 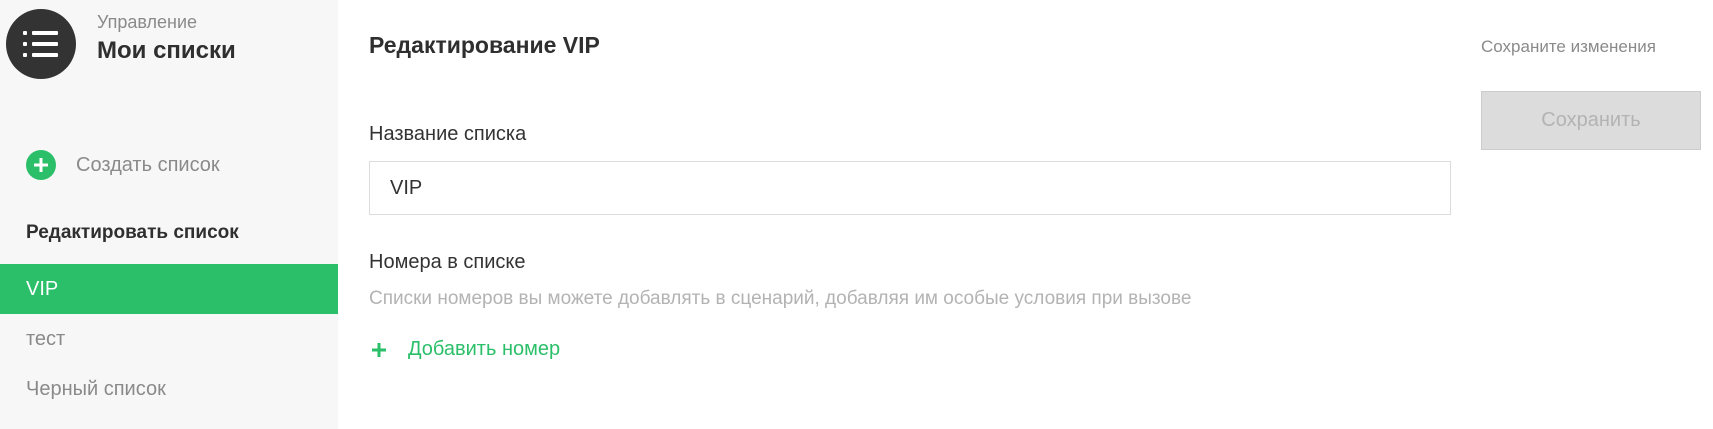 I want to click on plus-icon, so click(x=379, y=350).